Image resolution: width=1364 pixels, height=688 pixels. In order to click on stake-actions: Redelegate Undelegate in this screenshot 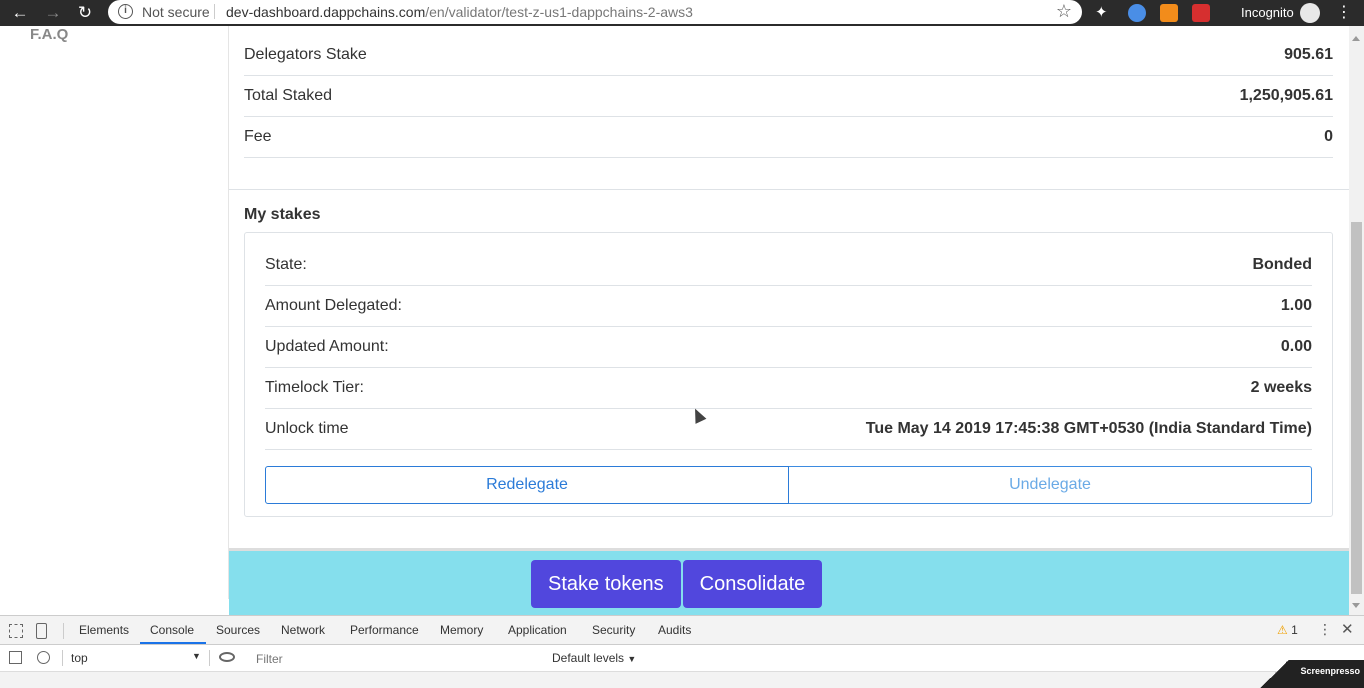, I will do `click(788, 485)`.